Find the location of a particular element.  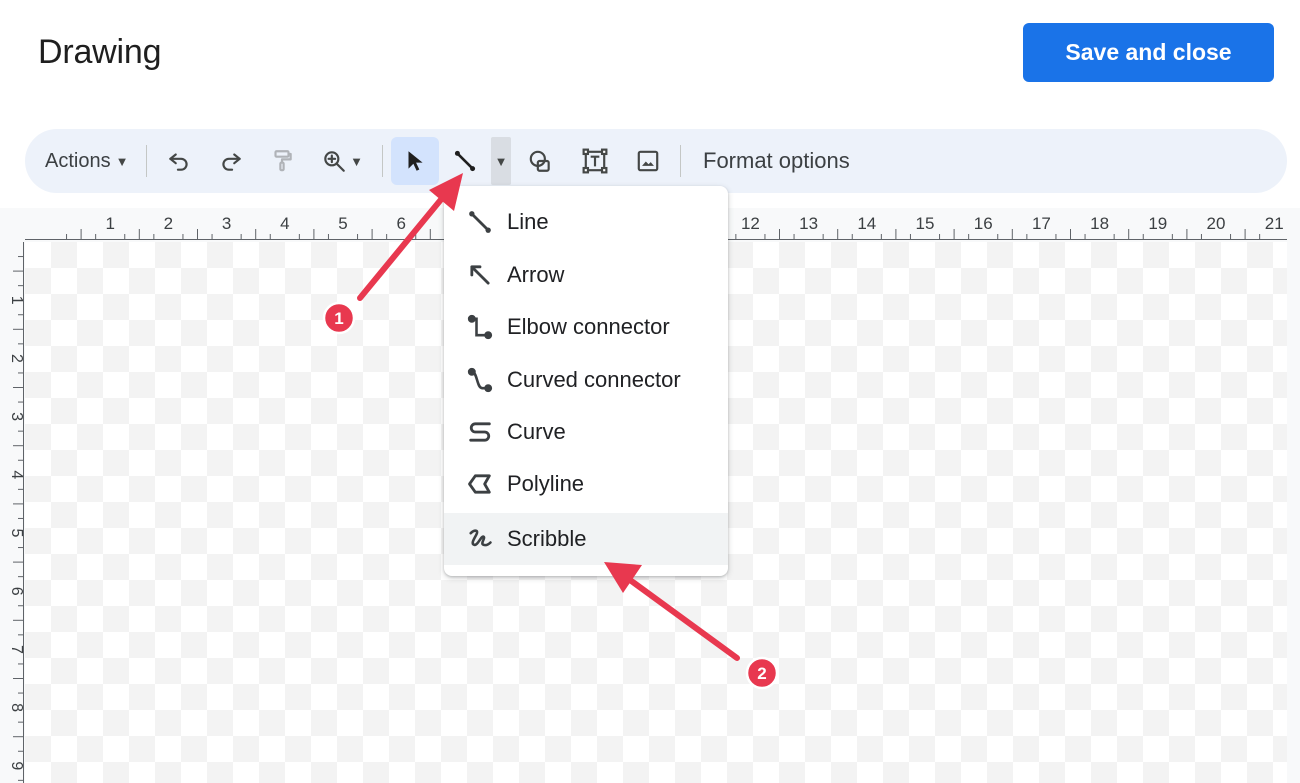

menu-item-label: Scribble is located at coordinates (547, 538).